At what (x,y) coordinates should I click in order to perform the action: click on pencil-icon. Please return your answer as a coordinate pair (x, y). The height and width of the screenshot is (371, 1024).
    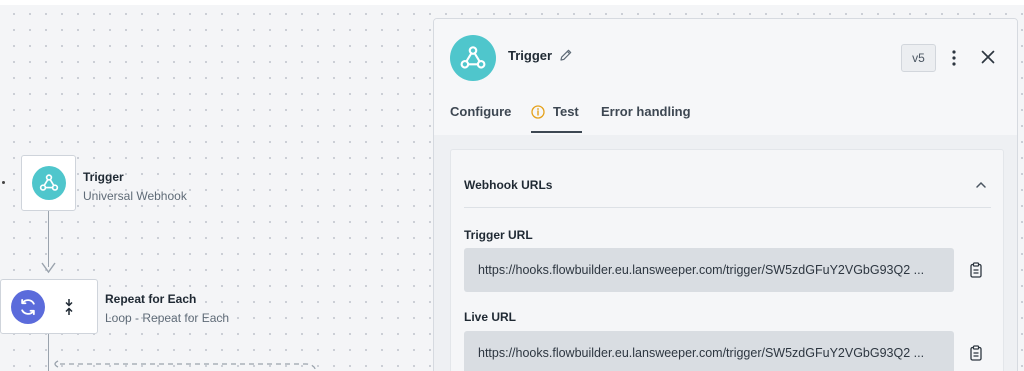
    Looking at the image, I should click on (566, 55).